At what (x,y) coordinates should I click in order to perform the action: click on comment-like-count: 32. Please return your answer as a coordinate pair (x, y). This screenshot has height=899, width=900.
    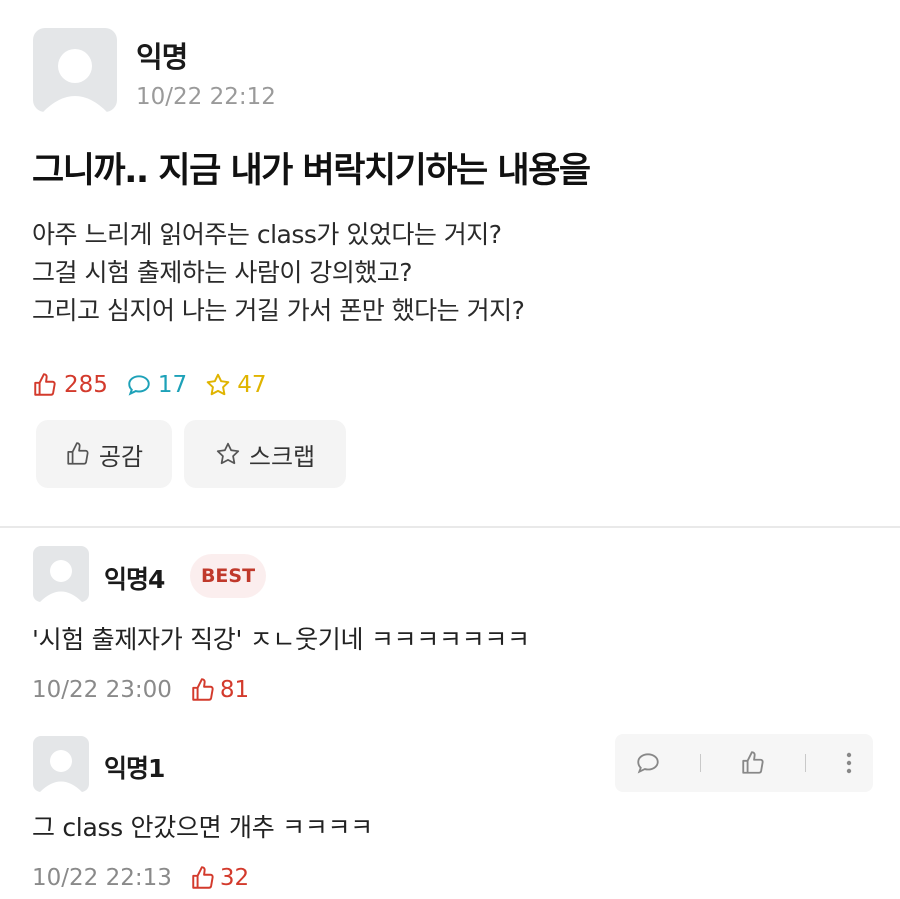
    Looking at the image, I should click on (219, 878).